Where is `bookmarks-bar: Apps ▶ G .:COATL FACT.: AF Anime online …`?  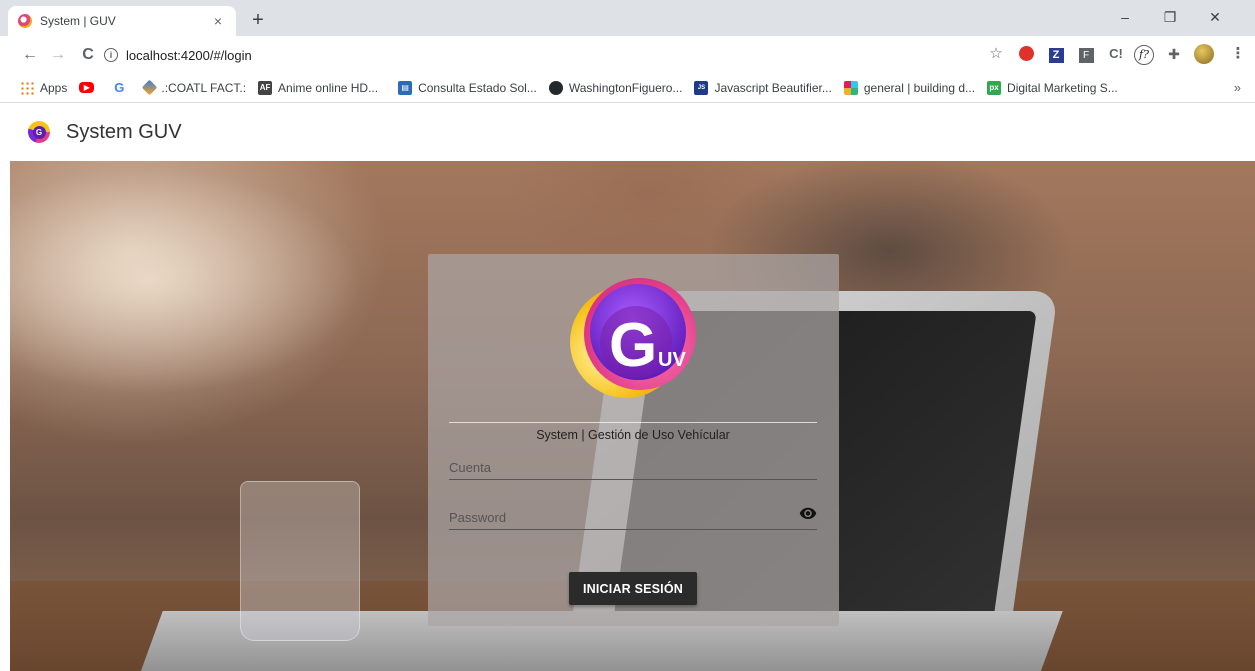 bookmarks-bar: Apps ▶ G .:COATL FACT.: AF Anime online … is located at coordinates (627, 88).